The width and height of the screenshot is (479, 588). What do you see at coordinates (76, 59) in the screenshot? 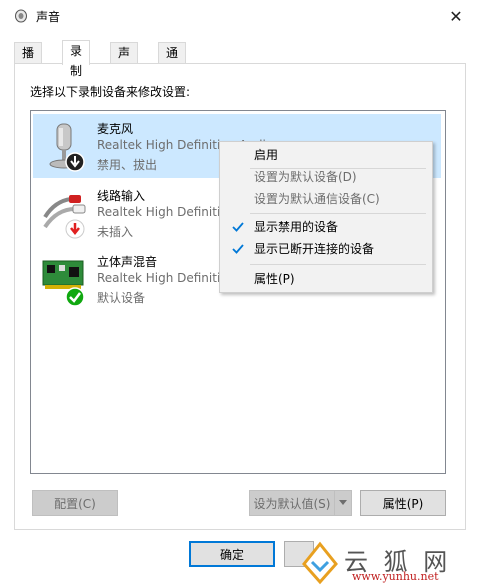
I see `tab-recording: 录制` at bounding box center [76, 59].